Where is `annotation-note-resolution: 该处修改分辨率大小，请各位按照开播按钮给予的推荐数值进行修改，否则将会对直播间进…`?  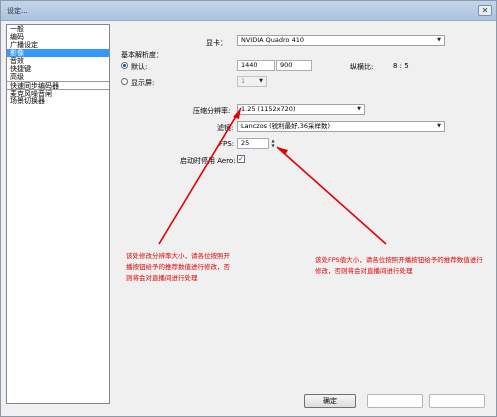 annotation-note-resolution: 该处修改分辨率大小，请各位按照开播按钮给予的推荐数值进行修改，否则将会对直播间进… is located at coordinates (178, 267).